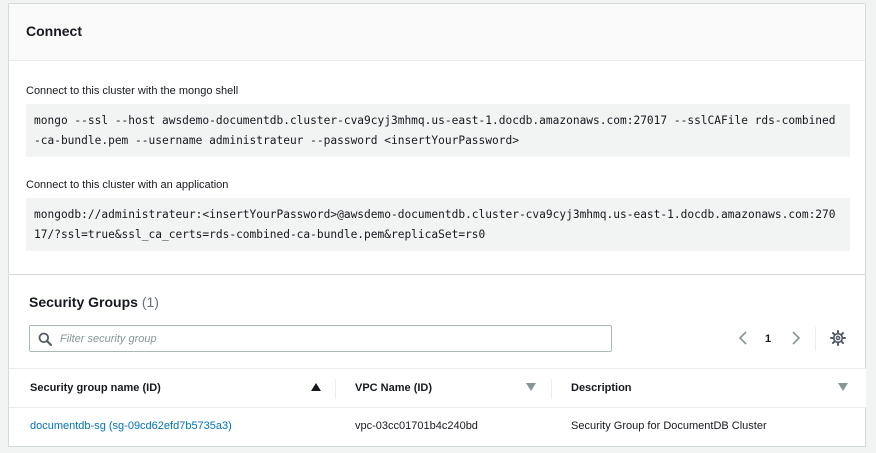 The height and width of the screenshot is (453, 876). I want to click on chevron-left-icon, so click(743, 338).